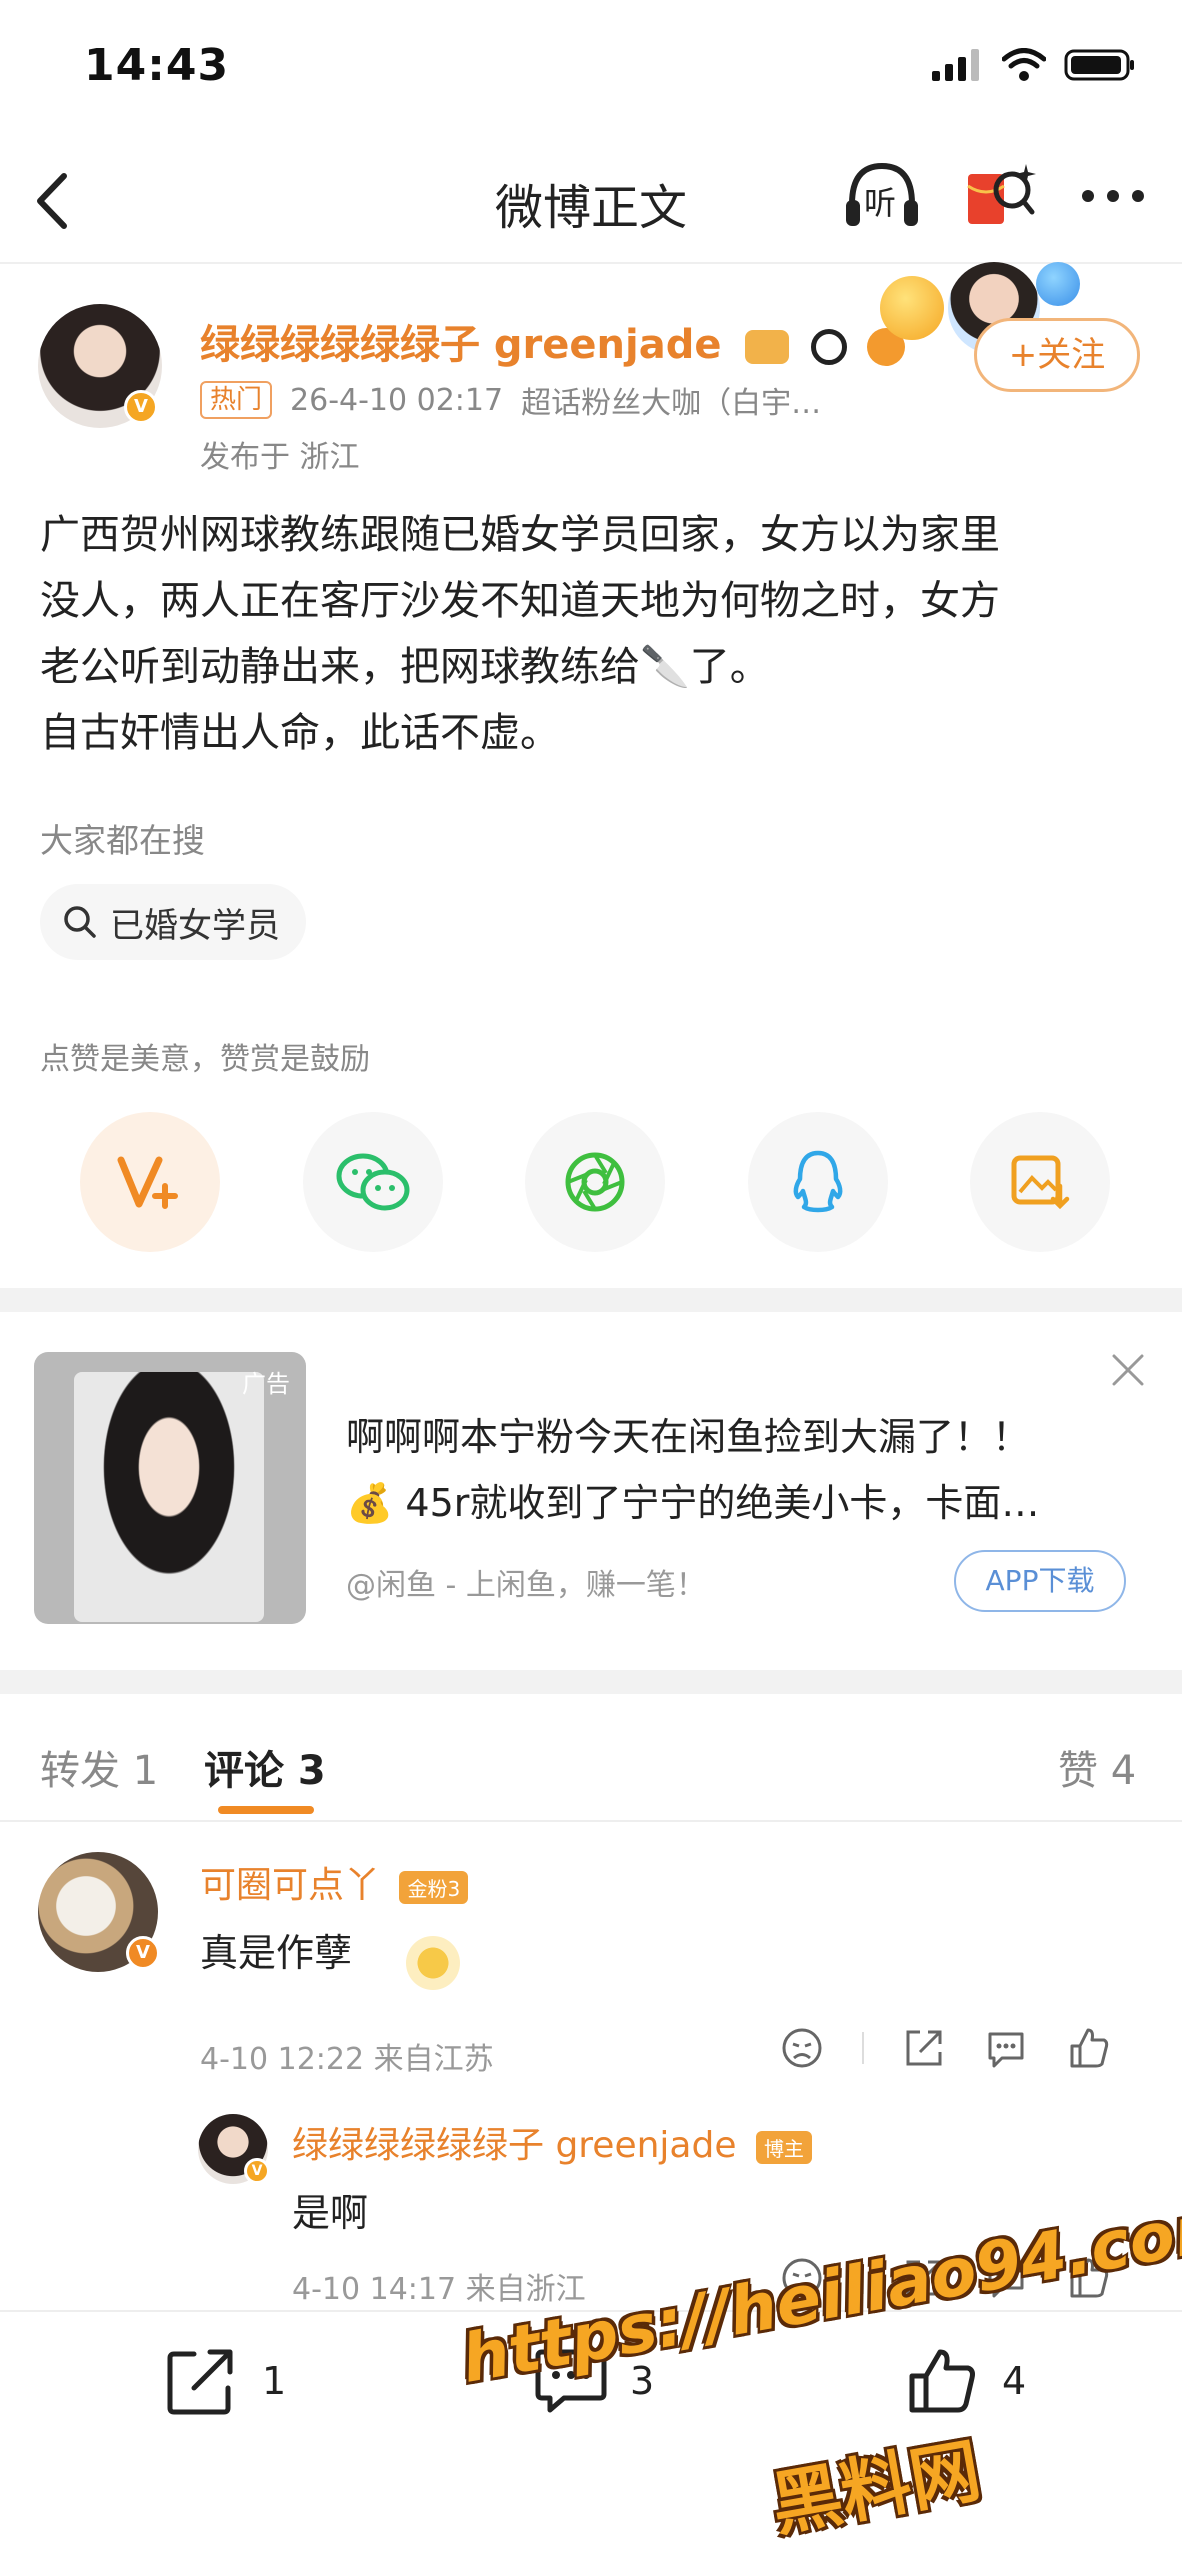 The width and height of the screenshot is (1182, 2560). Describe the element at coordinates (274, 2381) in the screenshot. I see `repost-count: 1` at that location.